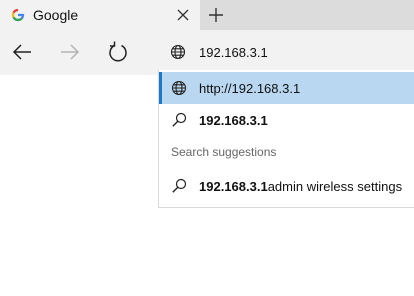 This screenshot has width=414, height=296. Describe the element at coordinates (224, 152) in the screenshot. I see `search-suggestions-heading: Search suggestions` at that location.